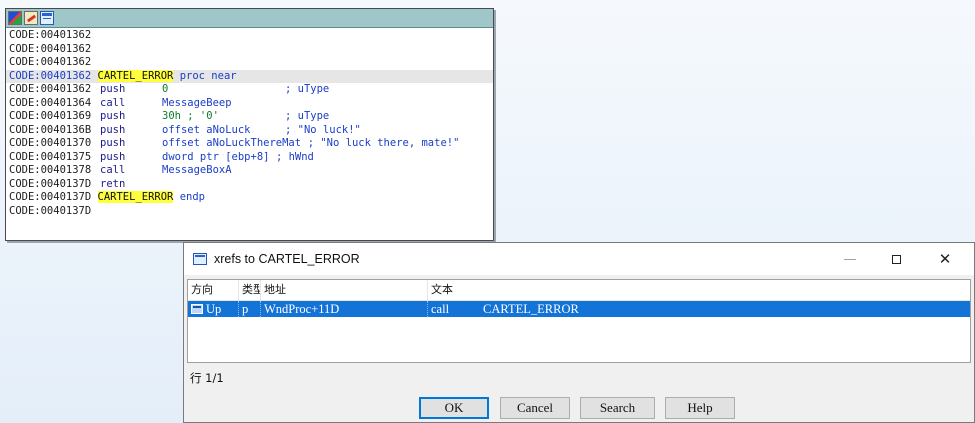 This screenshot has height=423, width=975. What do you see at coordinates (190, 117) in the screenshot?
I see `instruction-operand: 30h ; '0'` at bounding box center [190, 117].